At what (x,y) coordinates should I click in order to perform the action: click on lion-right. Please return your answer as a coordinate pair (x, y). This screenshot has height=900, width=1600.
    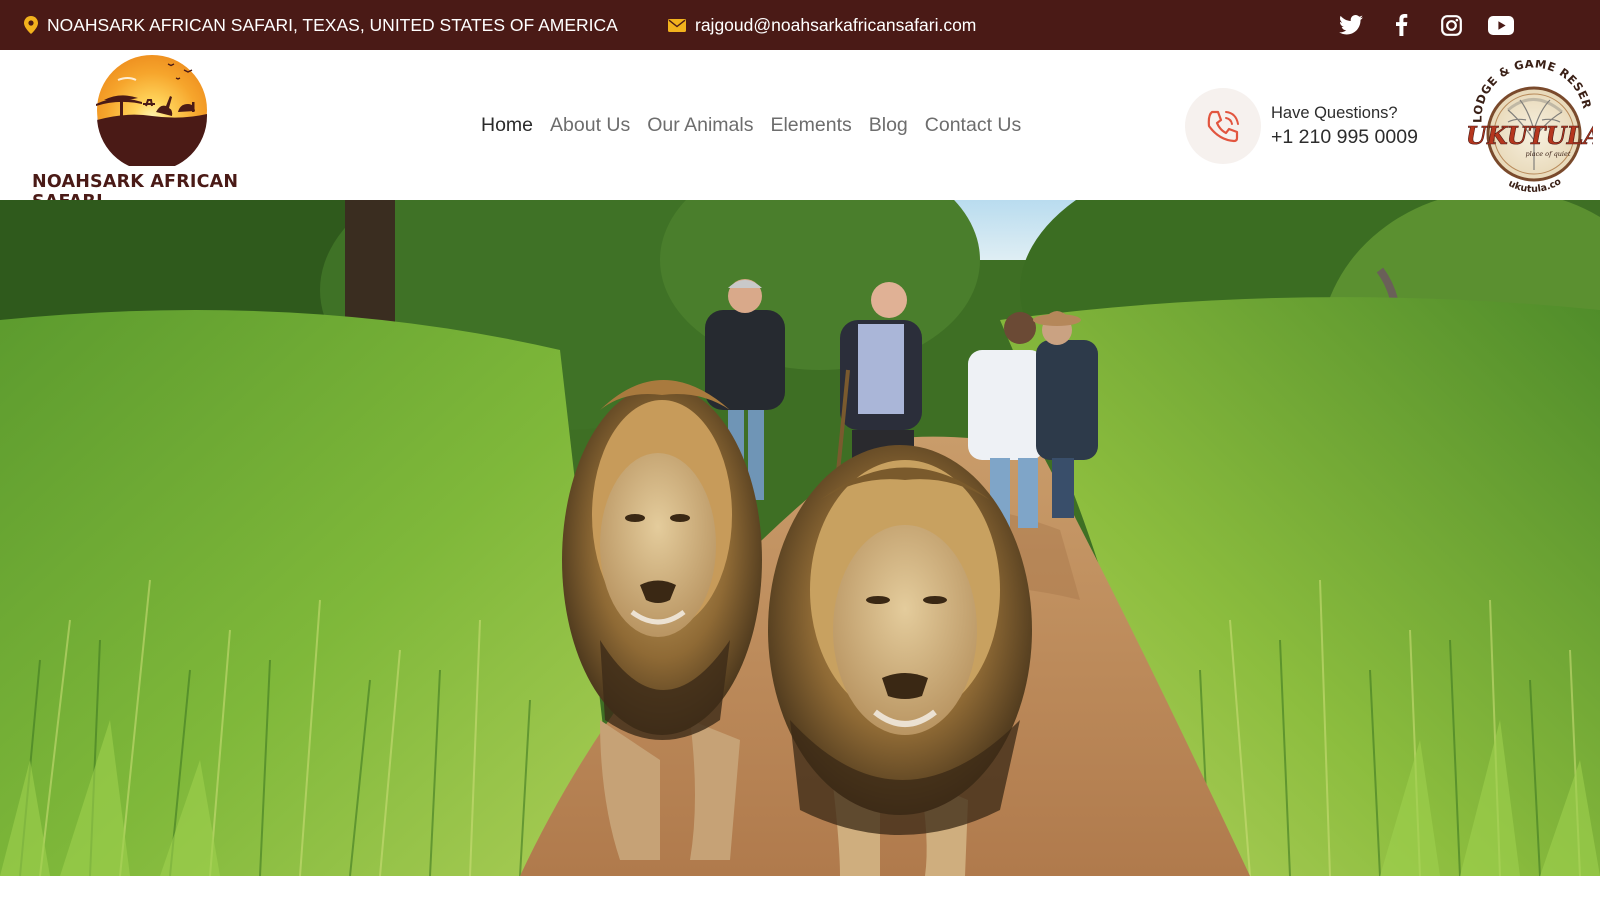
    Looking at the image, I should click on (900, 660).